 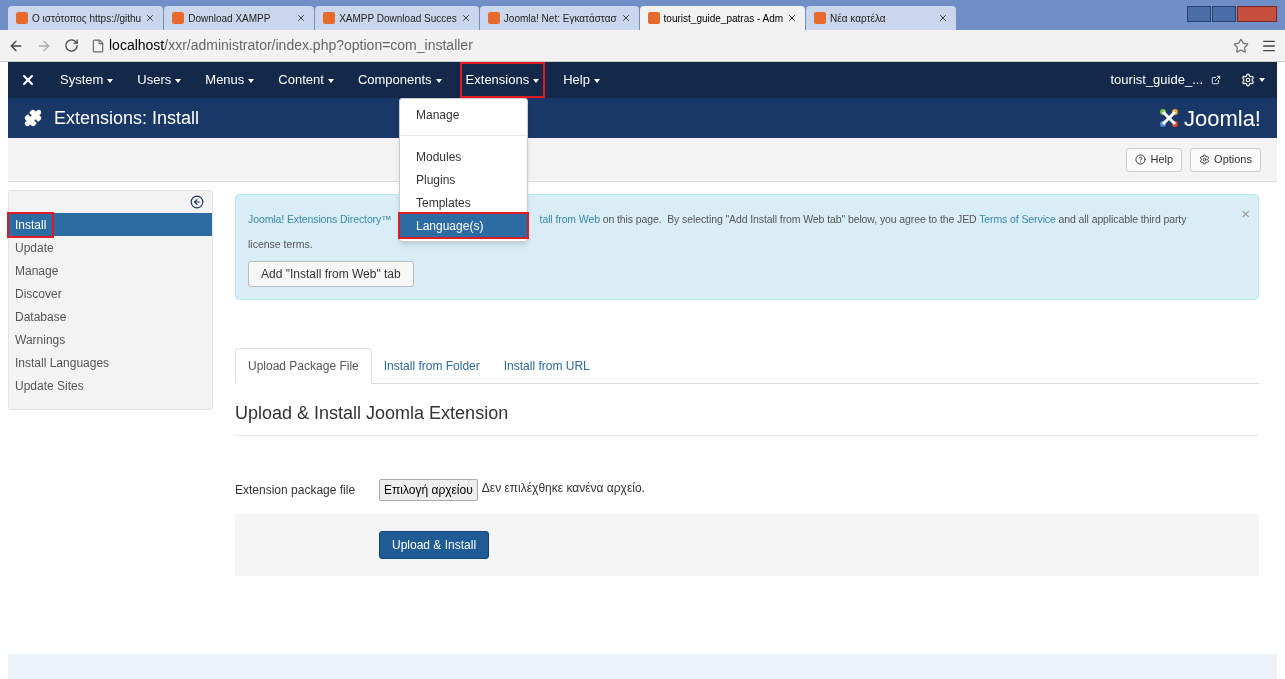 What do you see at coordinates (41, 317) in the screenshot?
I see `sidebar-label: Database` at bounding box center [41, 317].